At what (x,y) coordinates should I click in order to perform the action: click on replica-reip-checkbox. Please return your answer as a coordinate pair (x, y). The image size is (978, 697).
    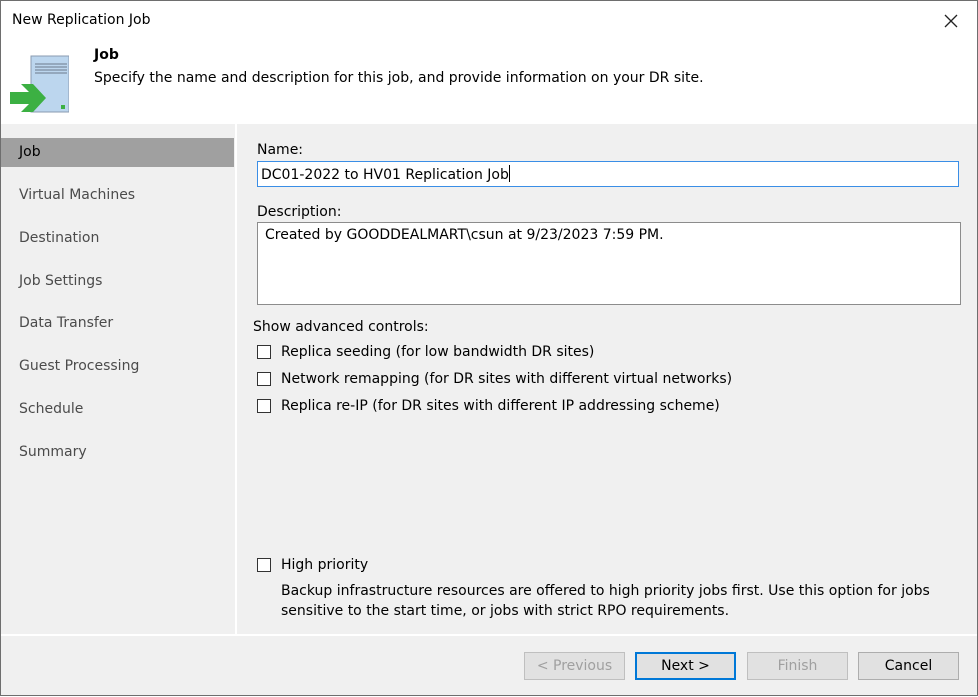
    Looking at the image, I should click on (264, 406).